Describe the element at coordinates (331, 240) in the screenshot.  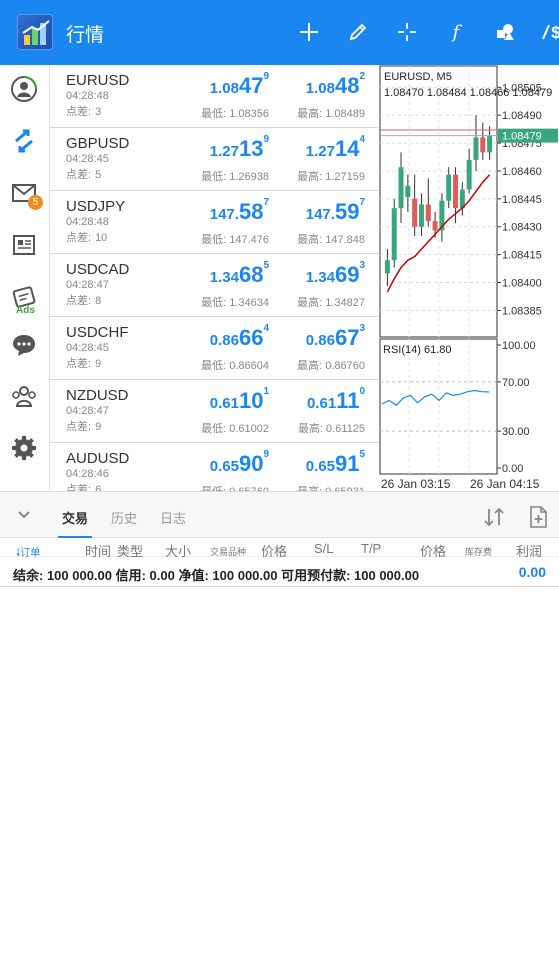
I see `high-price: 最高: 147.848` at that location.